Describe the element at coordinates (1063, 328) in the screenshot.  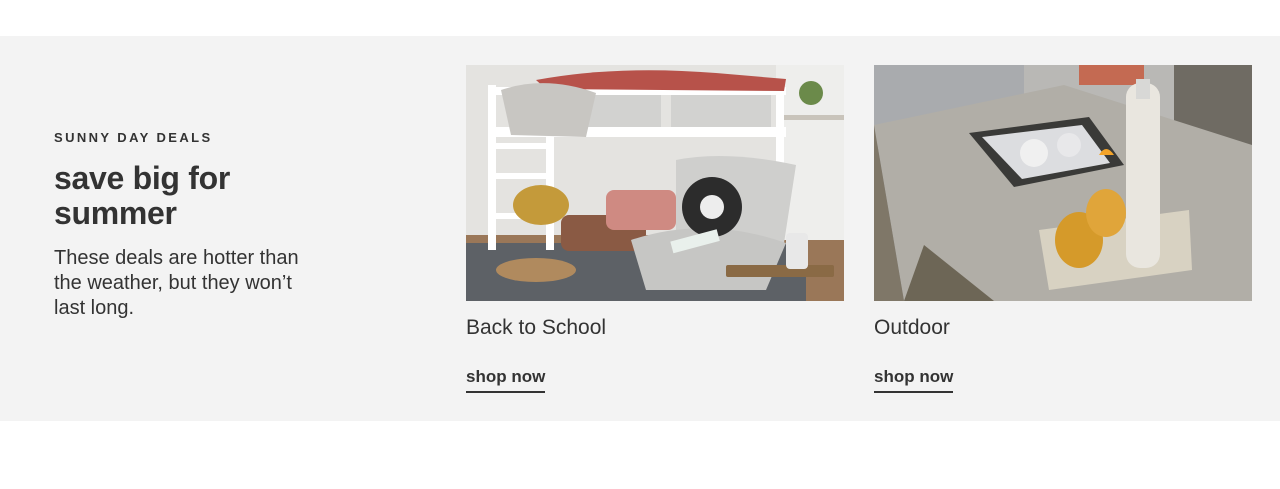
I see `card-title: Outdoor` at that location.